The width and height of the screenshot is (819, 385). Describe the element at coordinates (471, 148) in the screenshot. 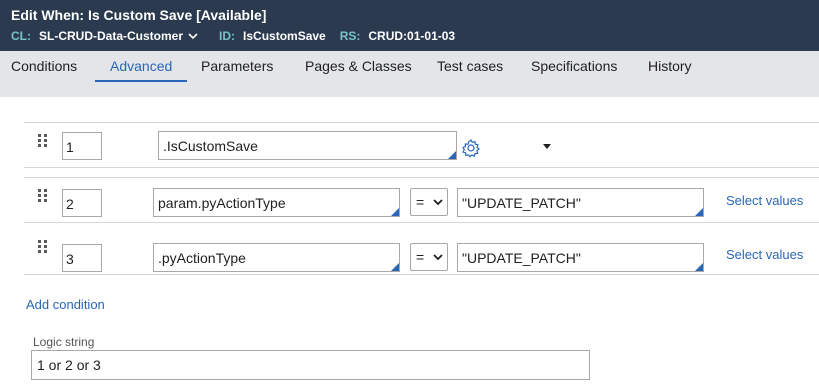

I see `gear-icon` at that location.